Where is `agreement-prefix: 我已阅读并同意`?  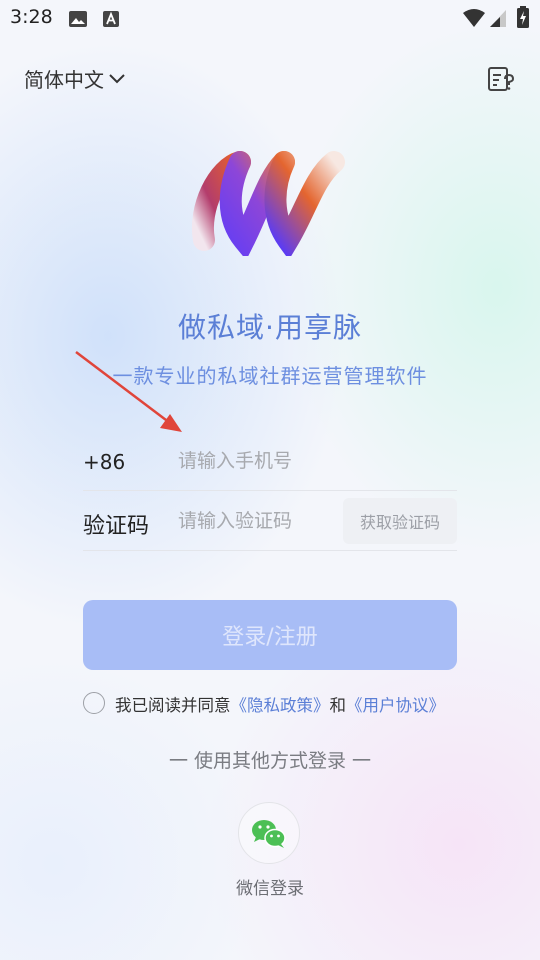 agreement-prefix: 我已阅读并同意 is located at coordinates (173, 705).